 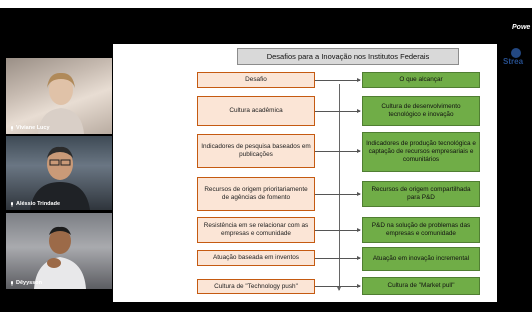 What do you see at coordinates (421, 80) in the screenshot?
I see `goal-box-header: O que alcançar` at bounding box center [421, 80].